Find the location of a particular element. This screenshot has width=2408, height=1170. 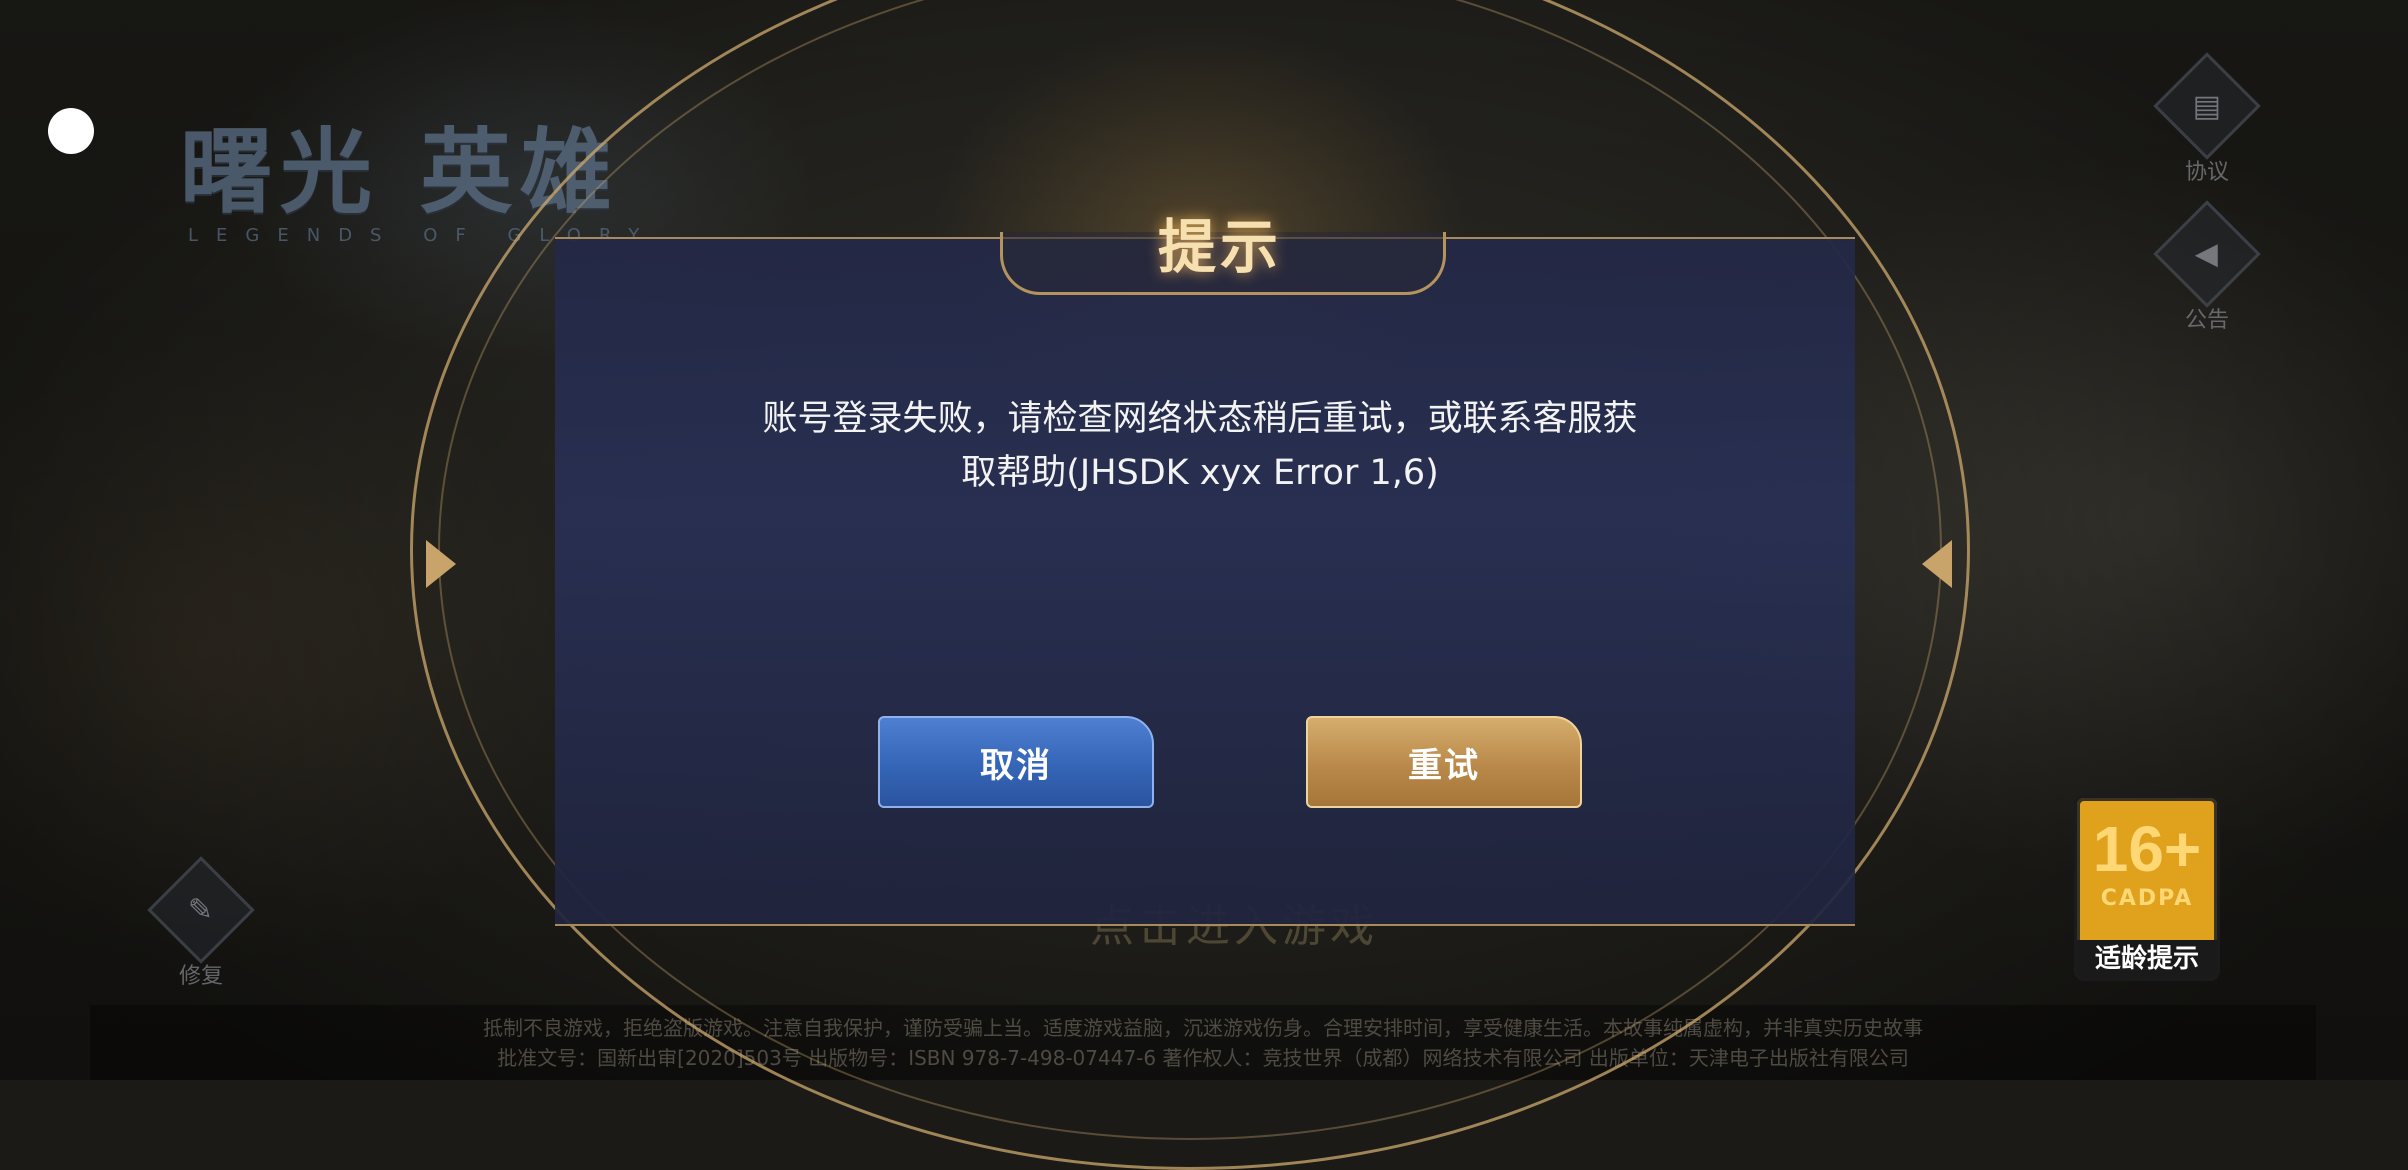

cancel-button: 取消 is located at coordinates (1016, 762).